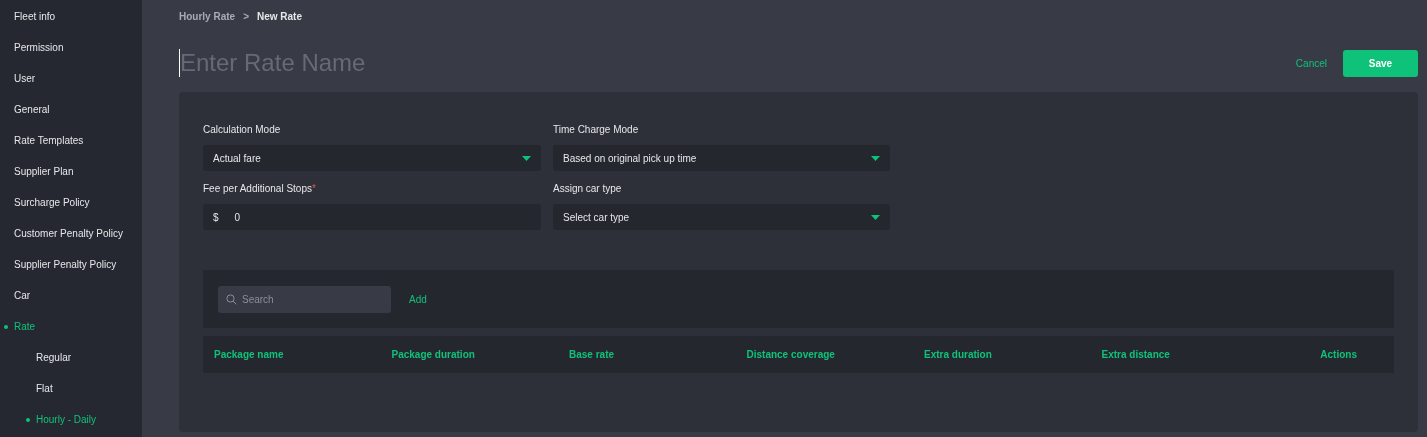  What do you see at coordinates (587, 189) in the screenshot?
I see `field-label: Assign car type` at bounding box center [587, 189].